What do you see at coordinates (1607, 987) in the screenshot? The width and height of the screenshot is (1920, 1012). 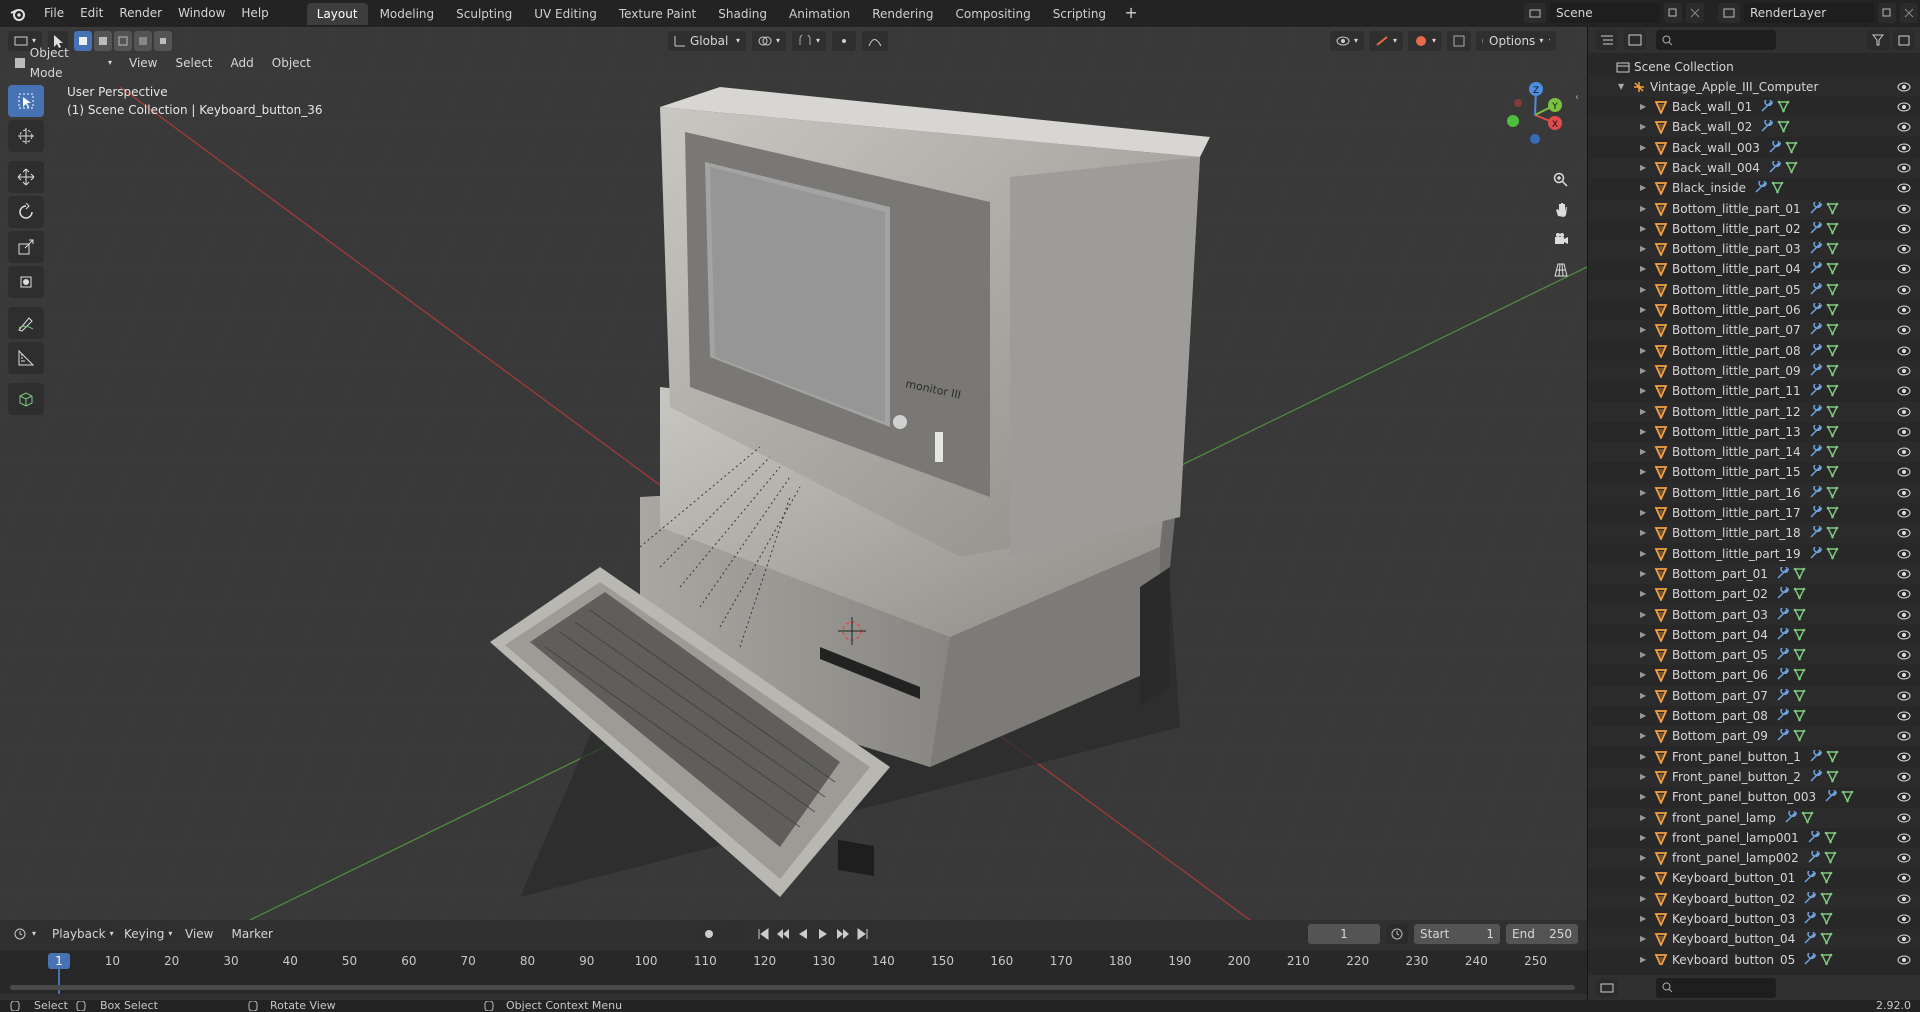 I see `properties-editor-type-icon` at bounding box center [1607, 987].